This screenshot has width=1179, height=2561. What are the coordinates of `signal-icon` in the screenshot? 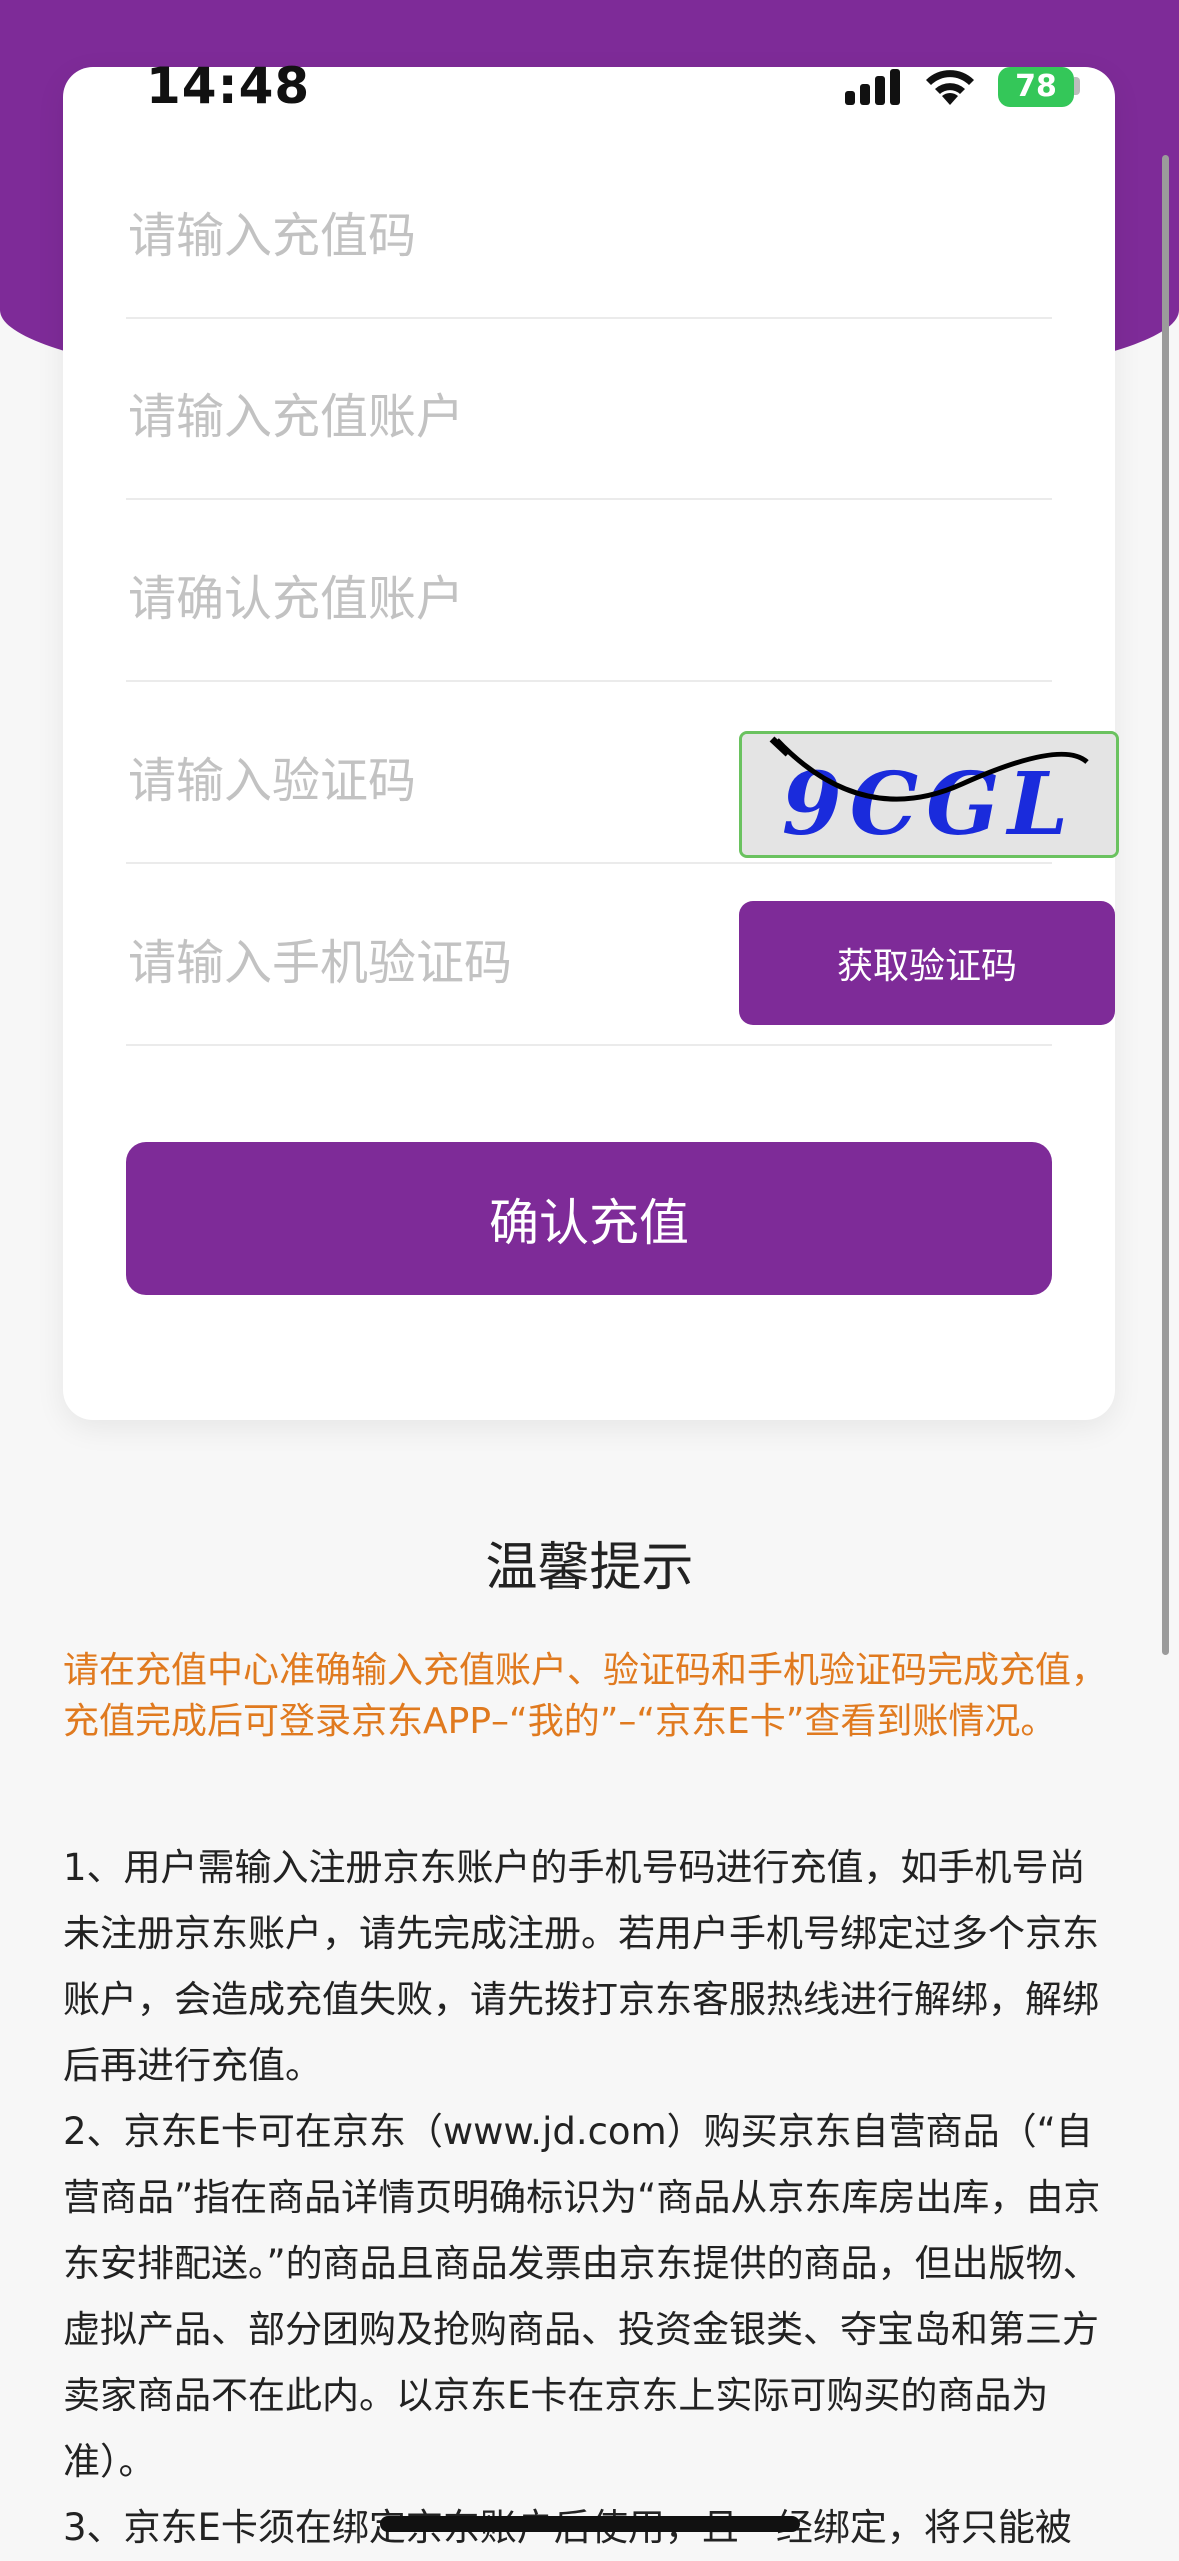 It's located at (872, 87).